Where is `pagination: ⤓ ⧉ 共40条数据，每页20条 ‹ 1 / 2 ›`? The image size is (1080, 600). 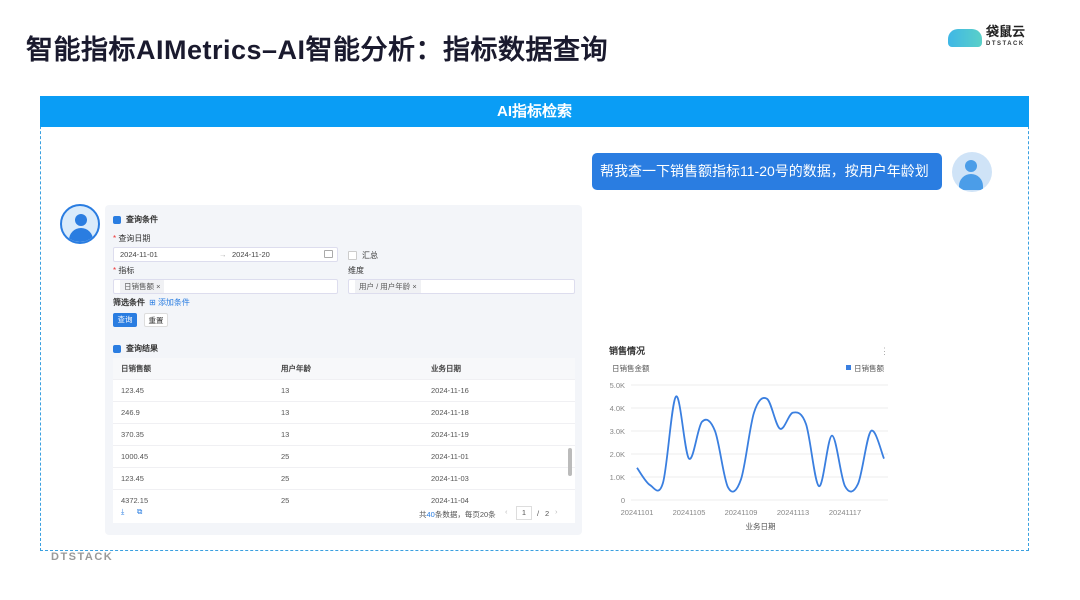
pagination: ⤓ ⧉ 共40条数据，每页20条 ‹ 1 / 2 › is located at coordinates (344, 513).